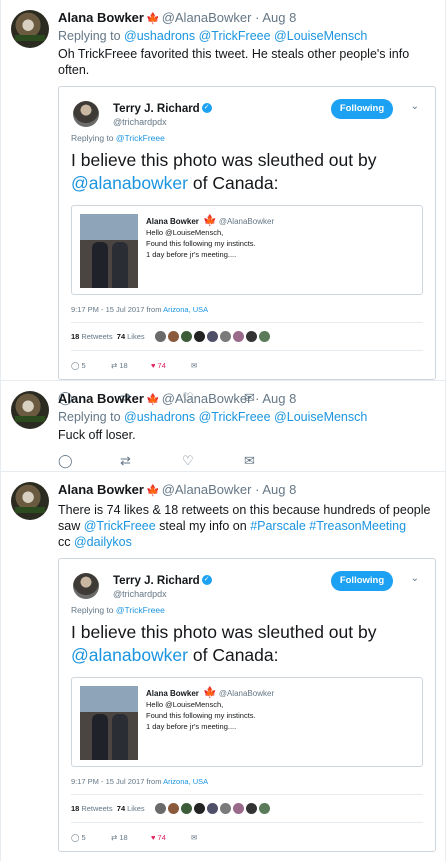 This screenshot has height=861, width=446. What do you see at coordinates (103, 542) in the screenshot?
I see `mention-link: @dailykos` at bounding box center [103, 542].